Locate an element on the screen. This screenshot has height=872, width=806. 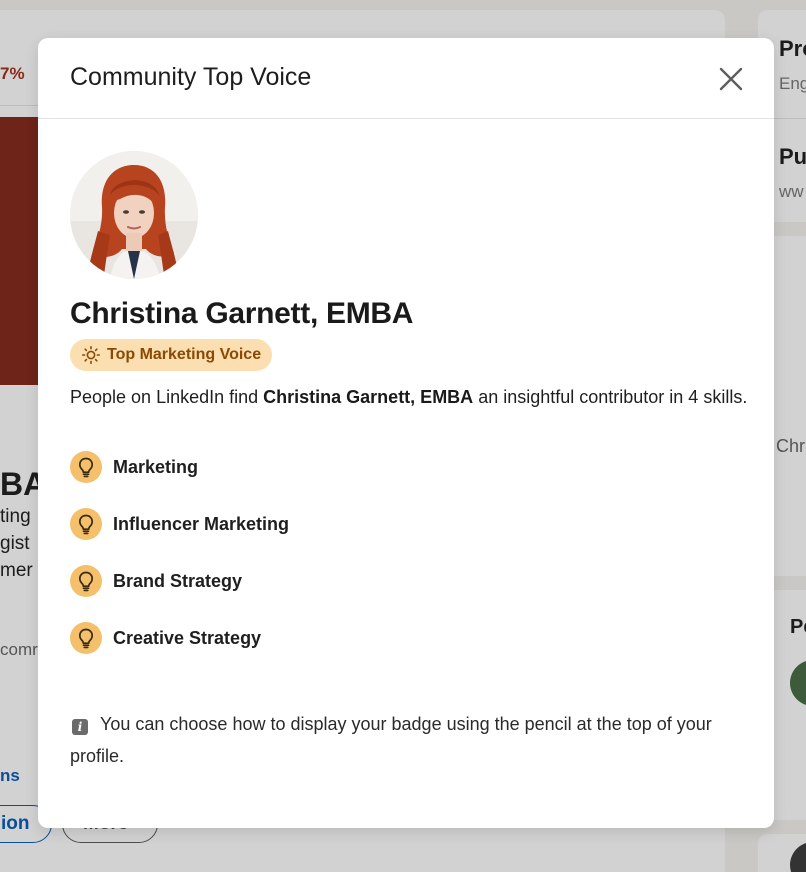
bg-primary-button-label: ion is located at coordinates (15, 823).